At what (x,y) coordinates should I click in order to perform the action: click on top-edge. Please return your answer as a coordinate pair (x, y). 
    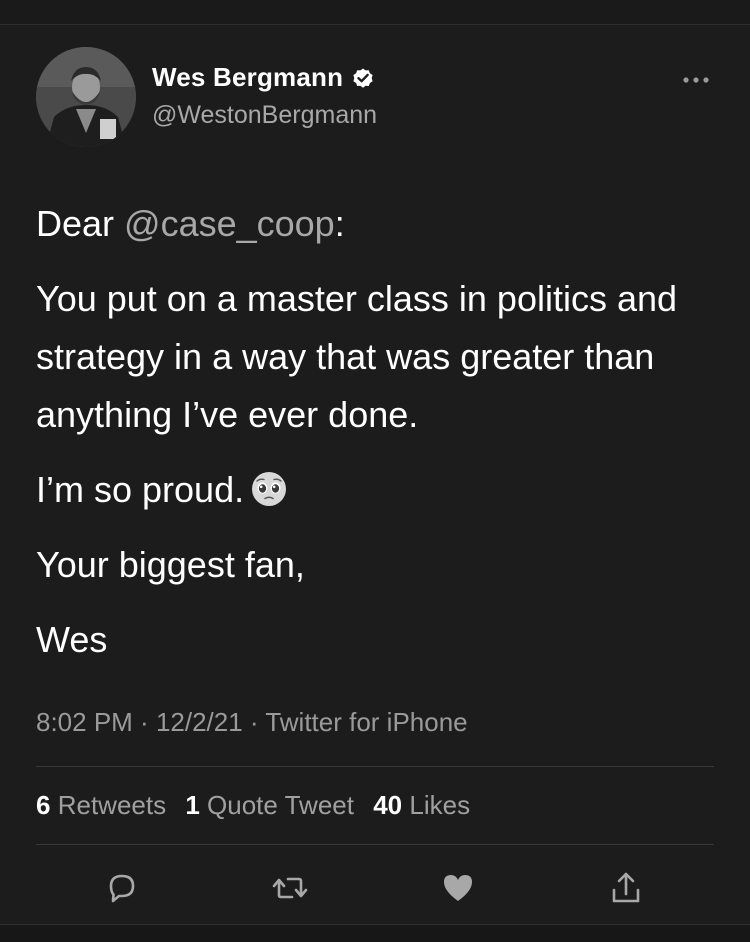
    Looking at the image, I should click on (375, 12).